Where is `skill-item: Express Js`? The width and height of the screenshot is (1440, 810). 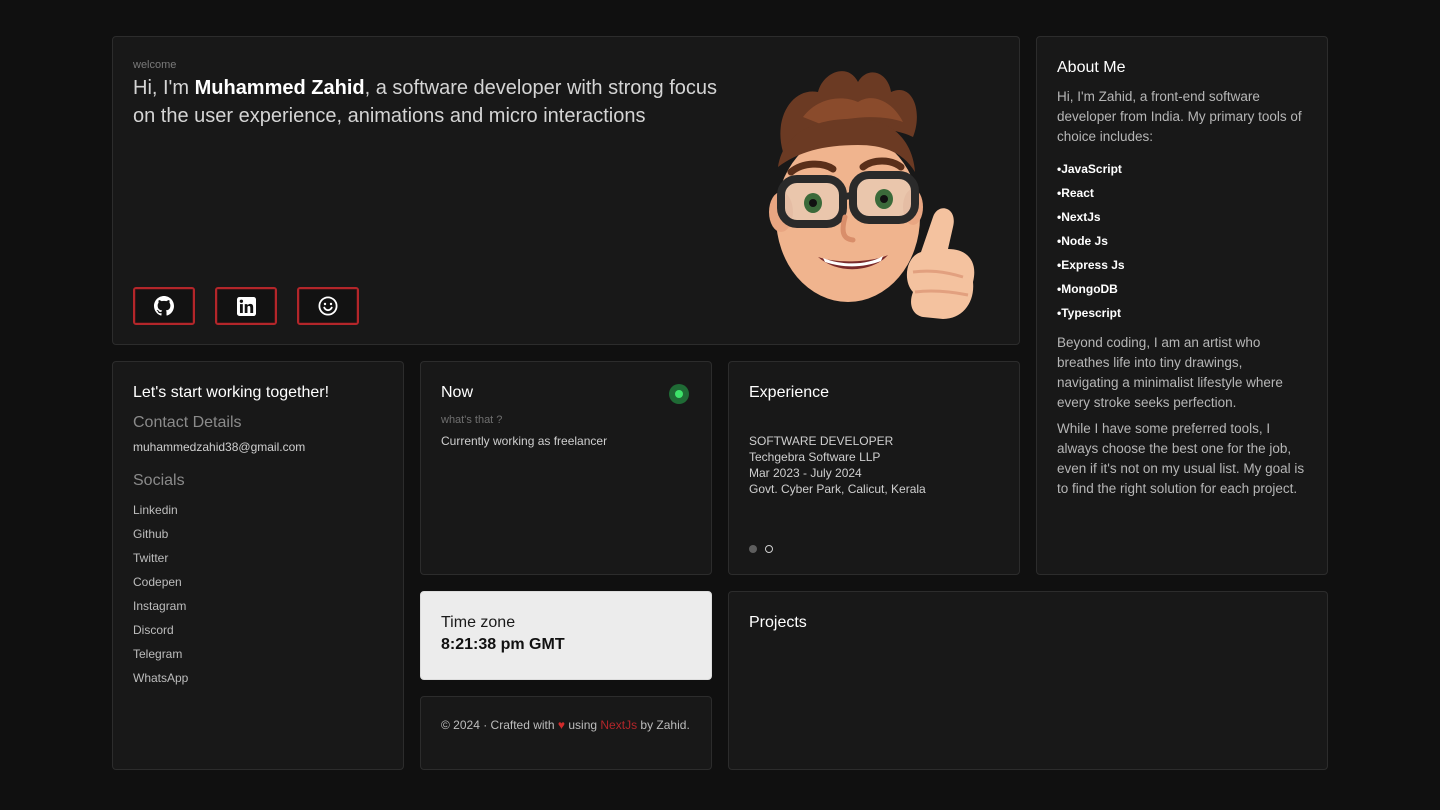
skill-item: Express Js is located at coordinates (1182, 265).